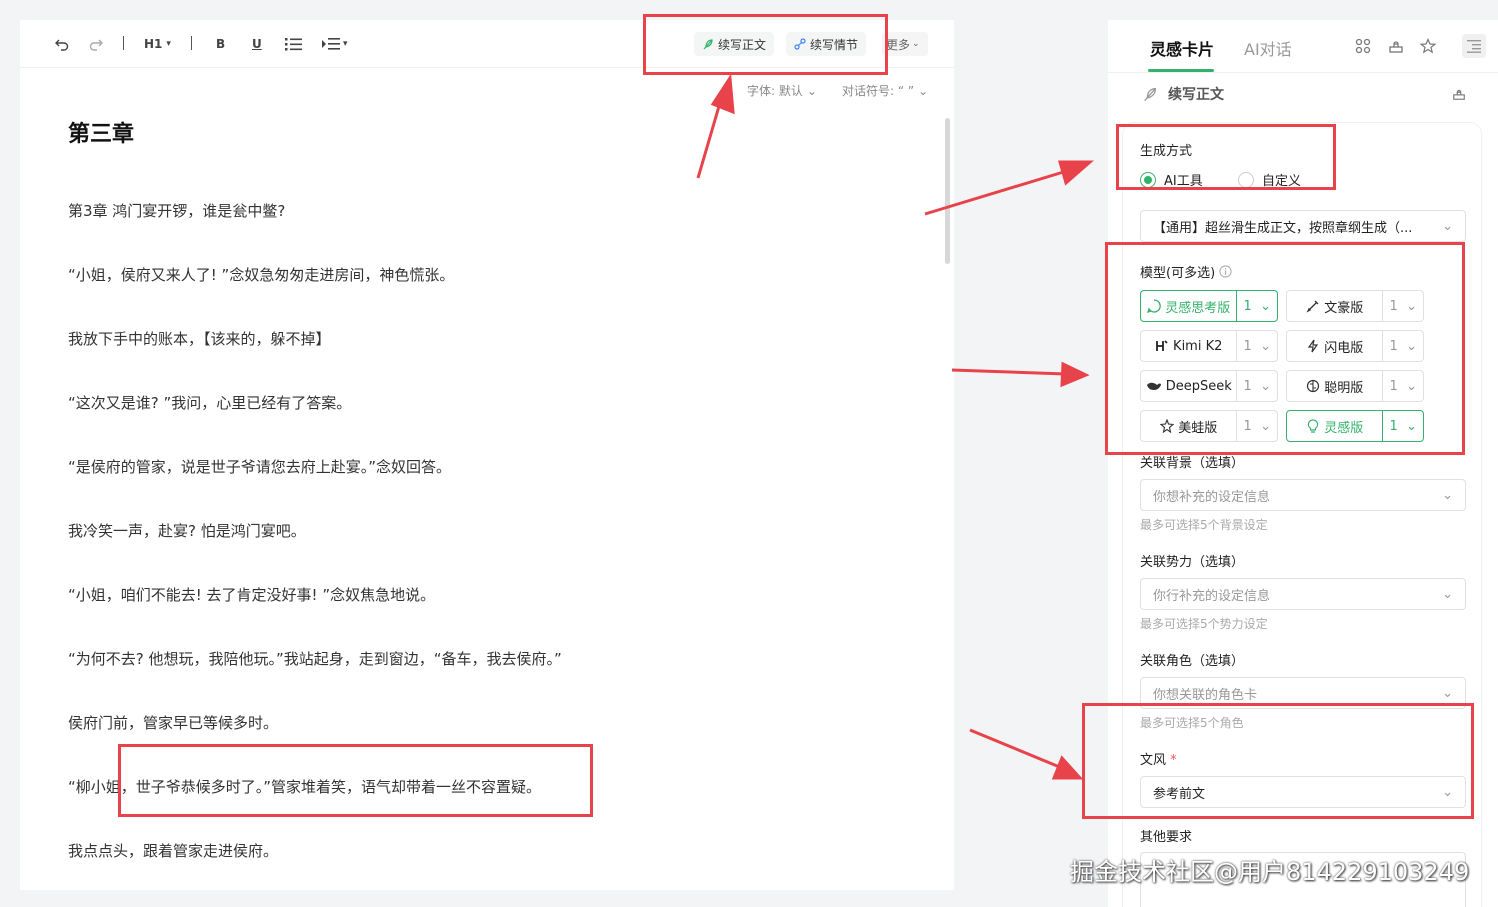  I want to click on role-hint: 最多可选择5个角色, so click(1192, 723).